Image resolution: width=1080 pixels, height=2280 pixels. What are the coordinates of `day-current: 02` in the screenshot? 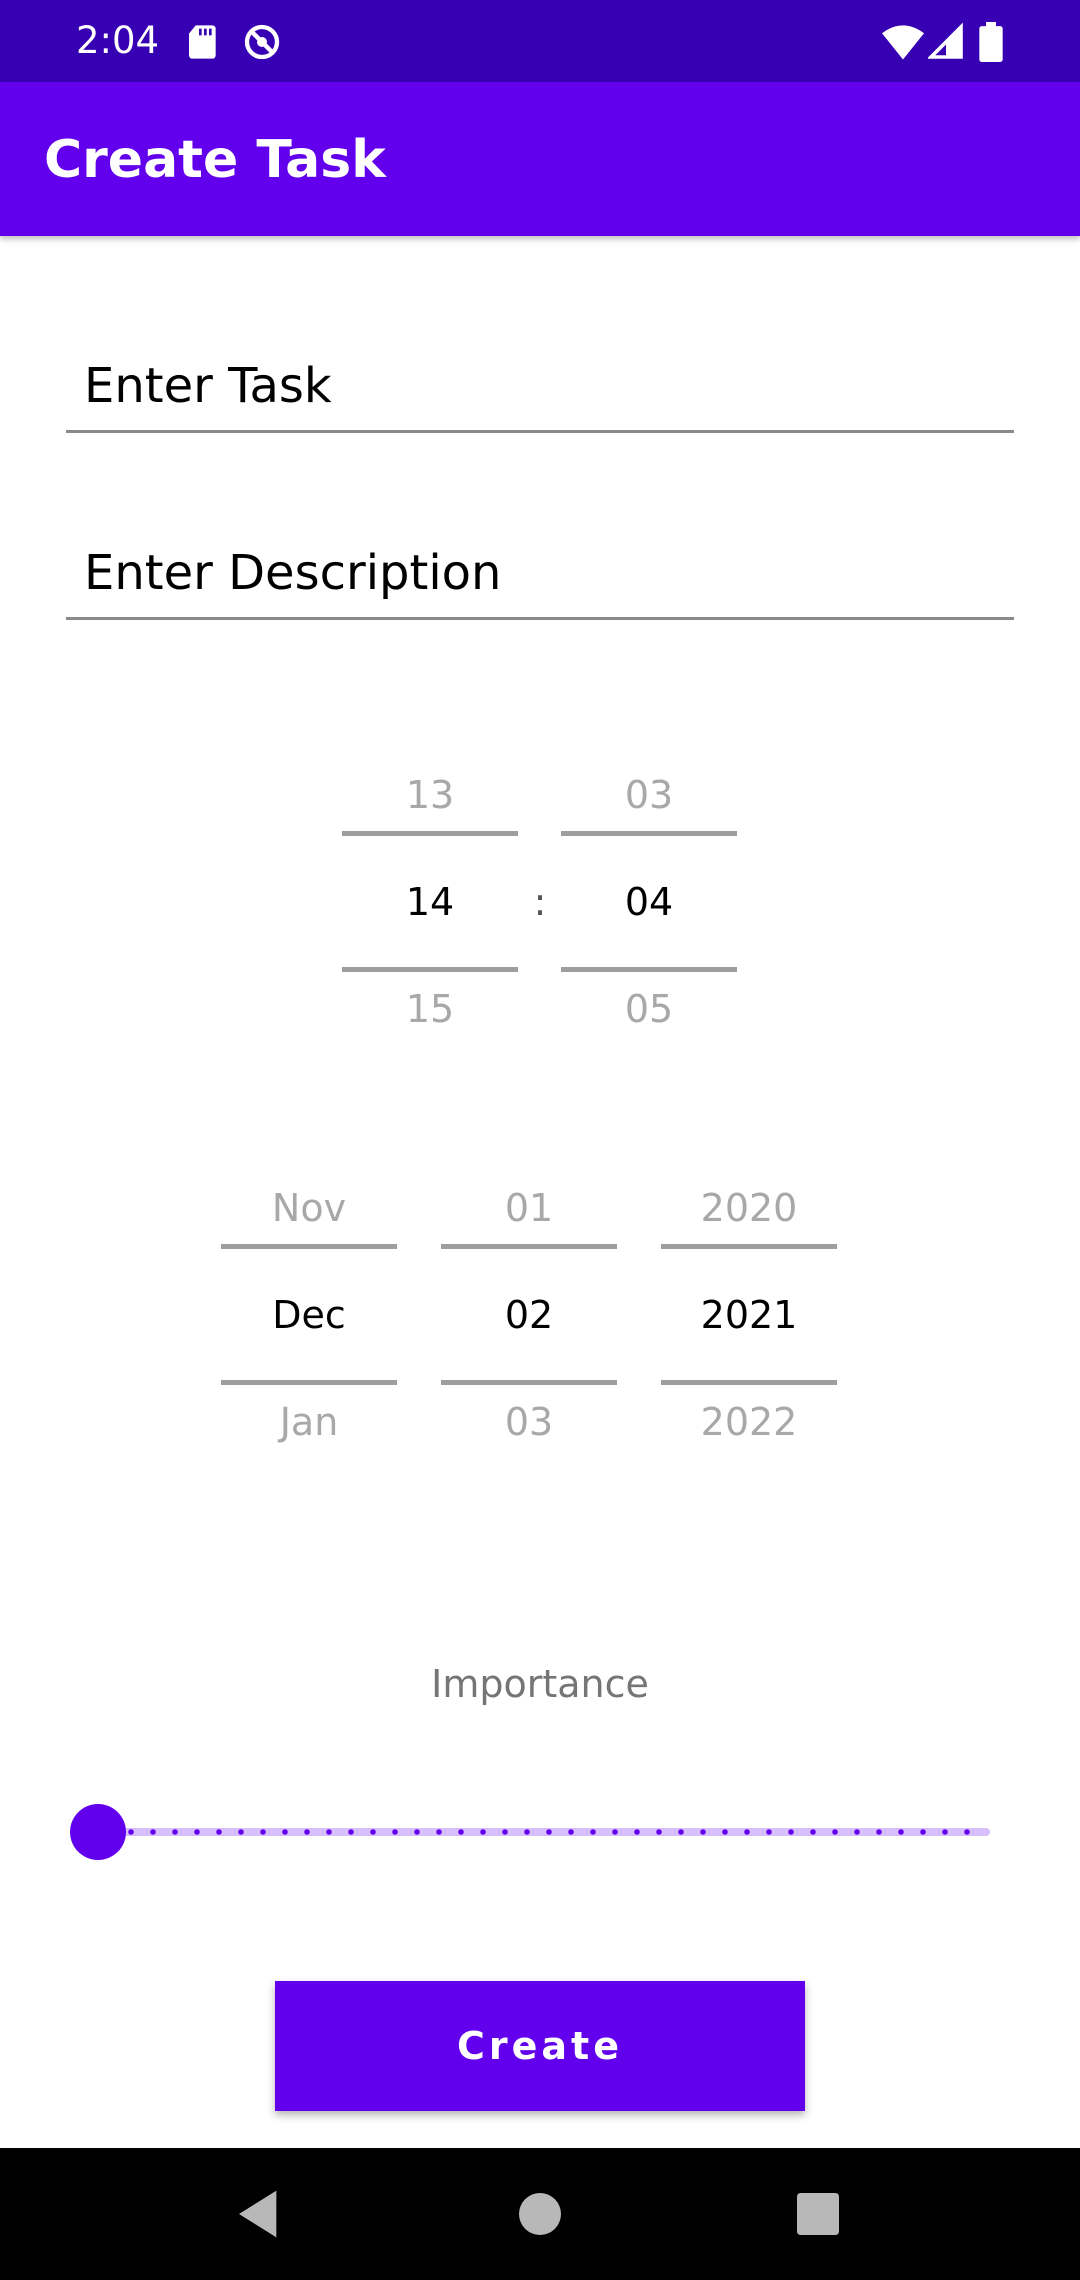 It's located at (529, 1315).